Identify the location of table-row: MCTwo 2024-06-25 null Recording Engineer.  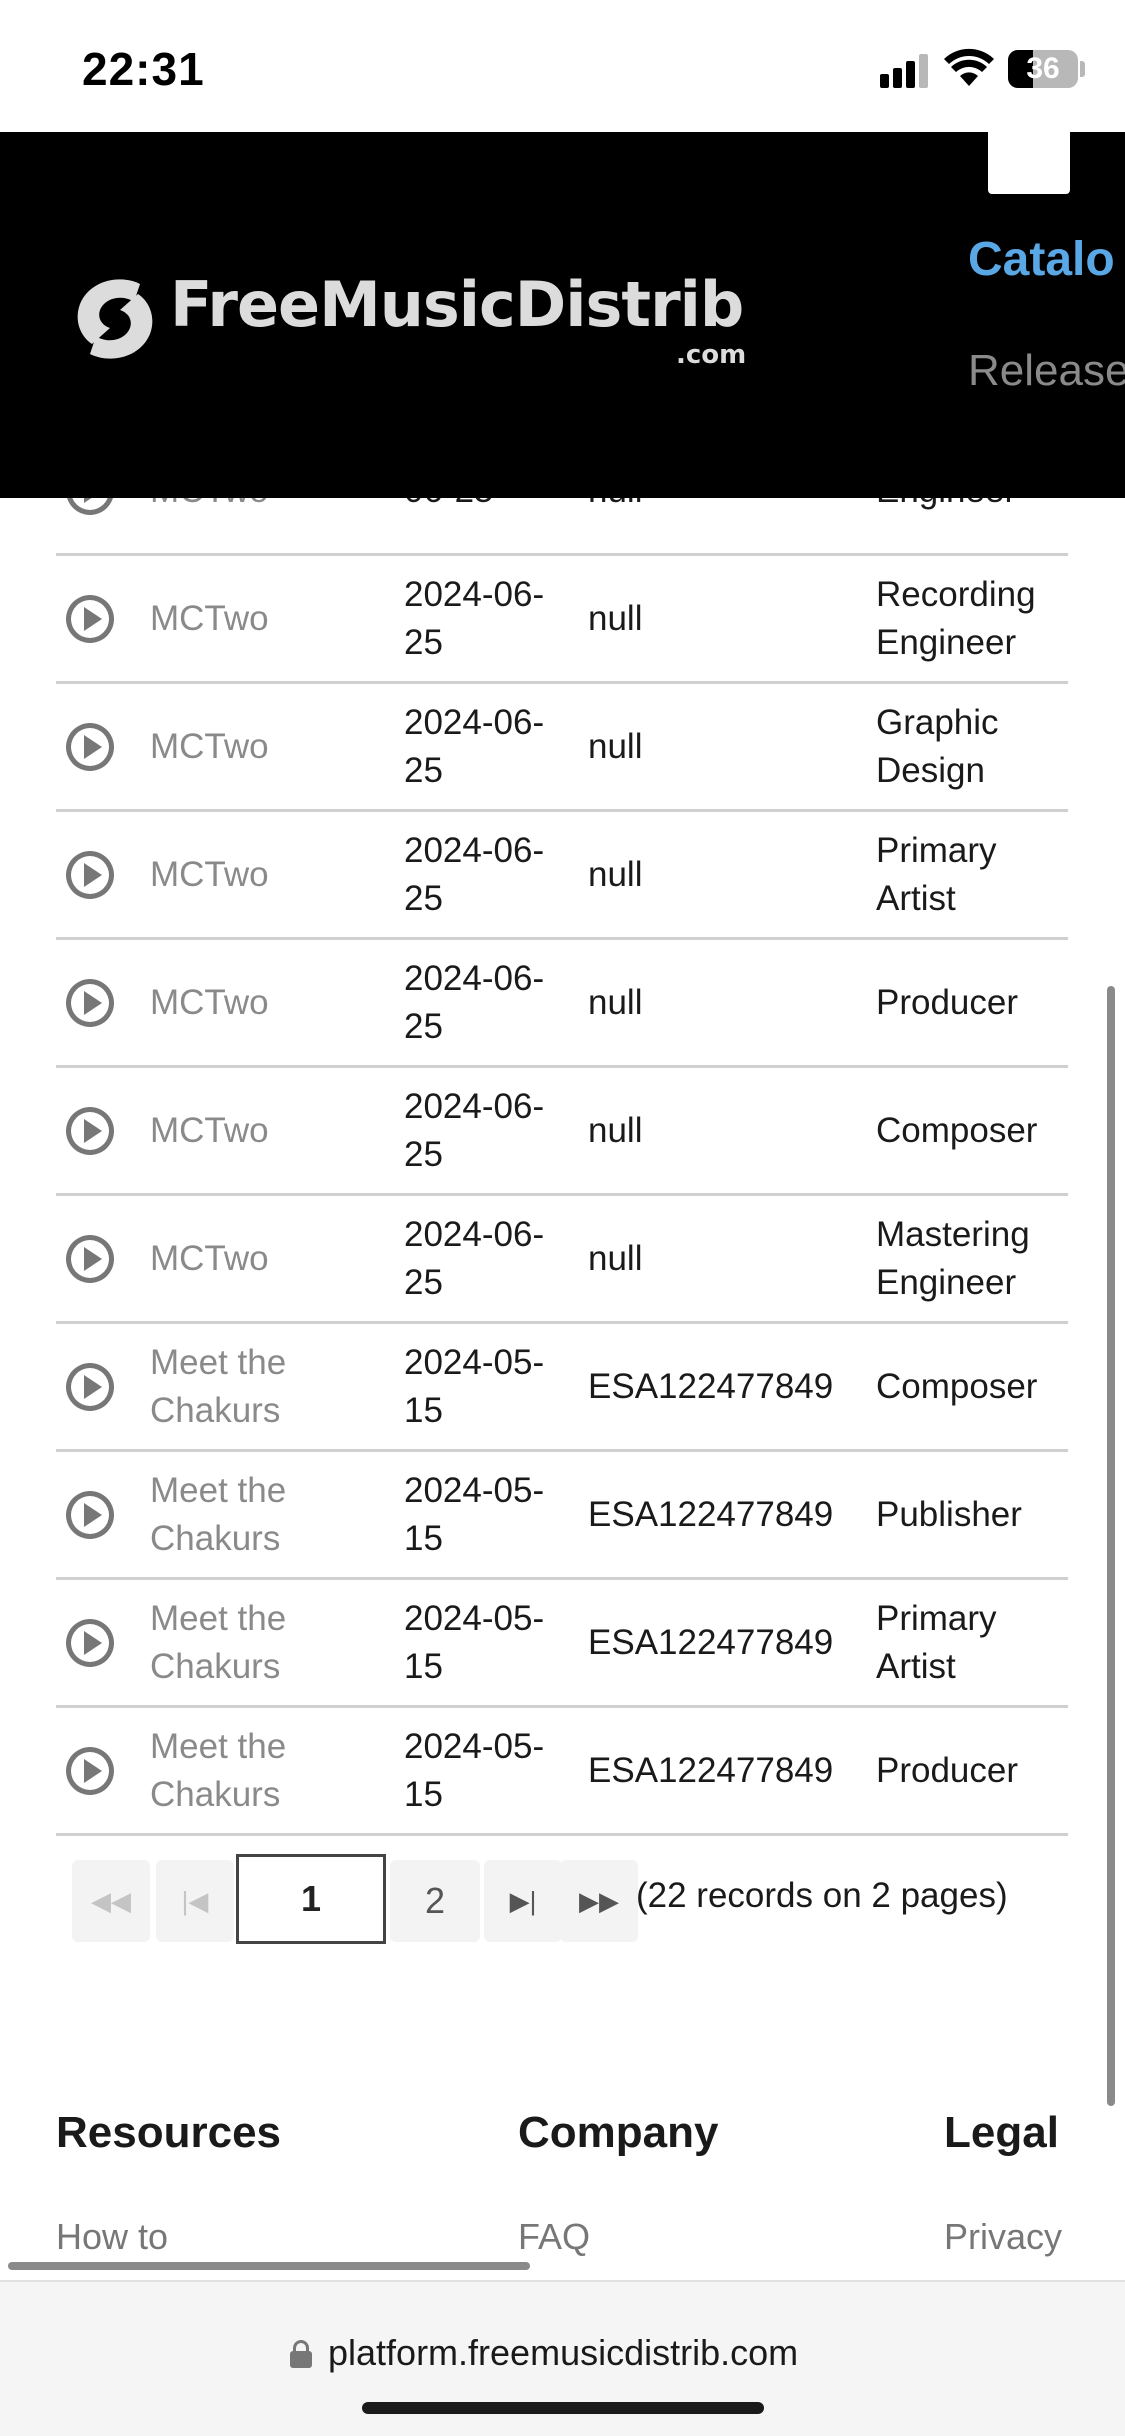
(562, 620).